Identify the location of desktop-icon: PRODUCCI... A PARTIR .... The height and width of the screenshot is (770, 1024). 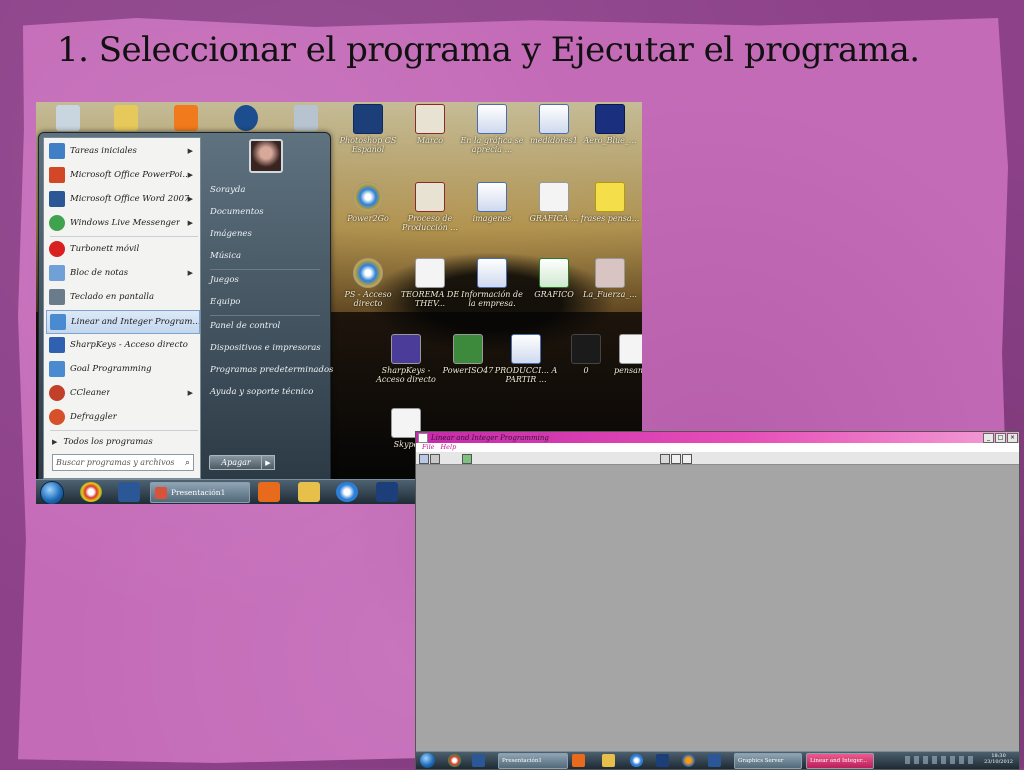
(526, 359).